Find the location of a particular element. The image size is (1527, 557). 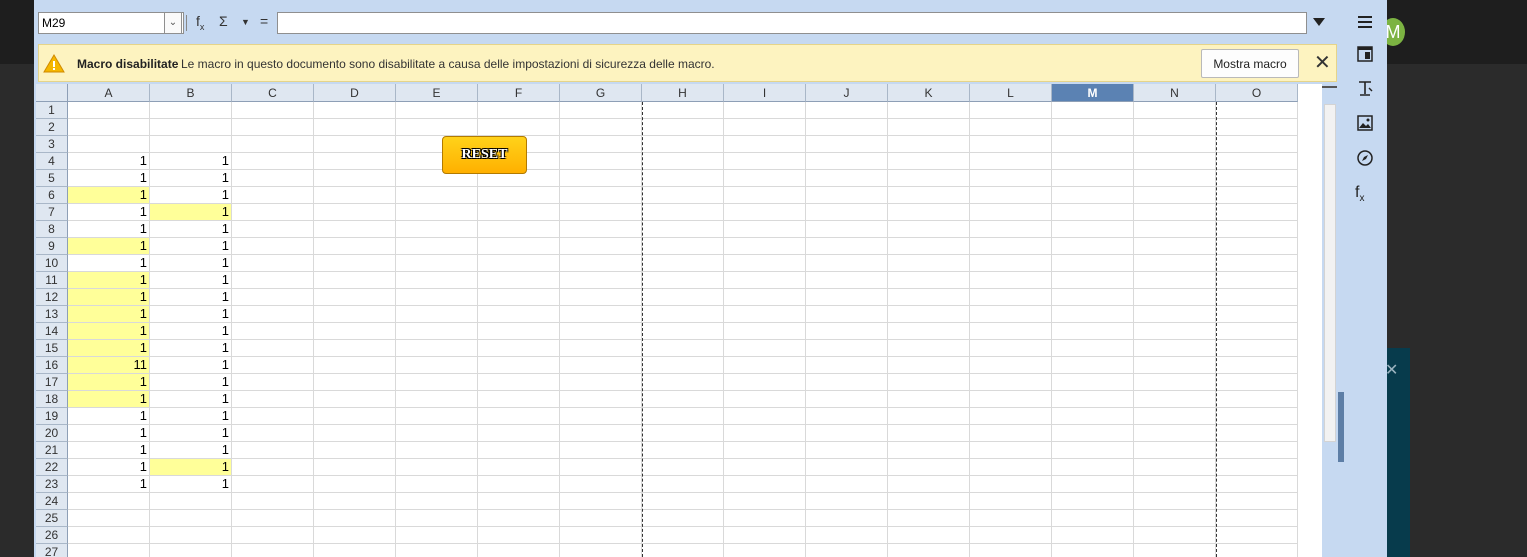

cell-m7 is located at coordinates (1093, 212).